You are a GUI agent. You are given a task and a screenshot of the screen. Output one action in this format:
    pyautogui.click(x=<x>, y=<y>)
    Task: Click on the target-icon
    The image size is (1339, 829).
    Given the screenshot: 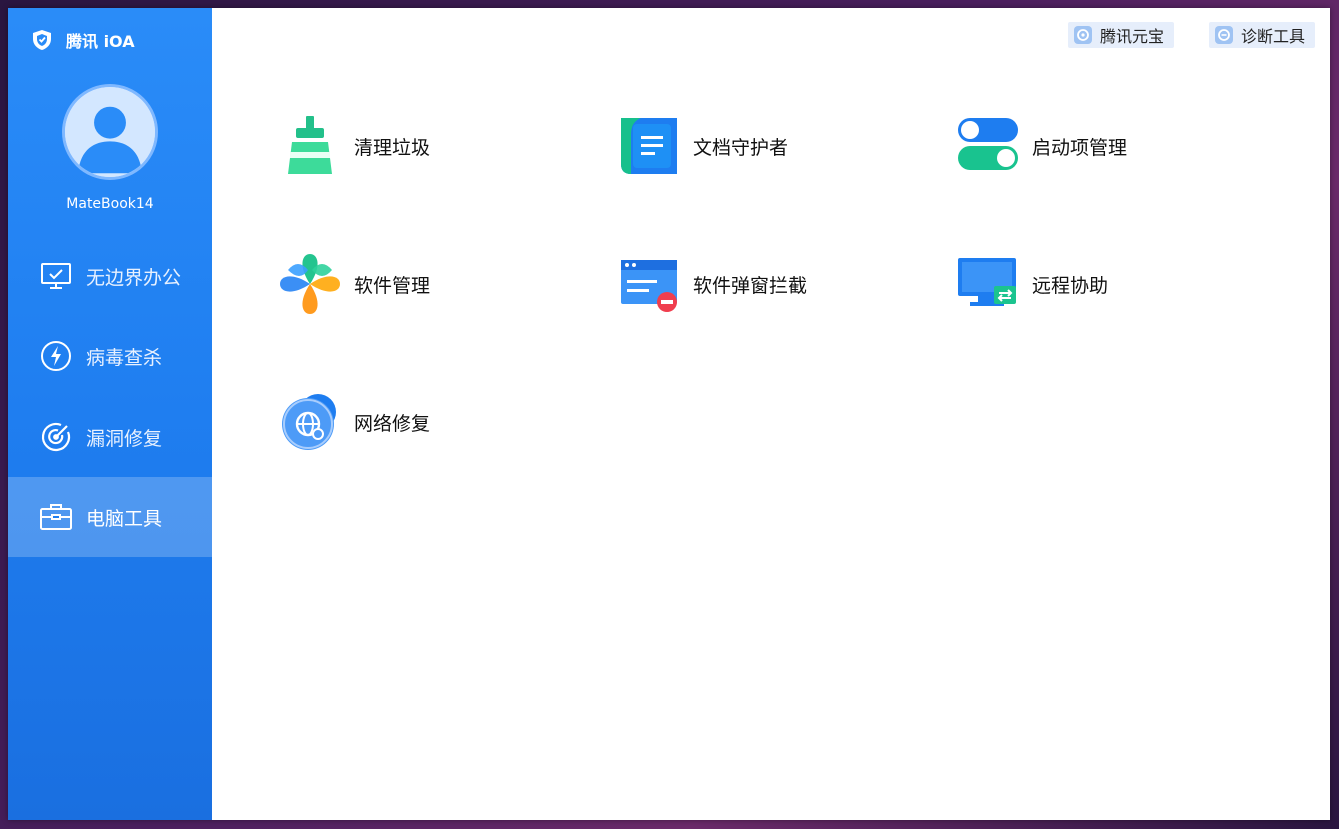 What is the action you would take?
    pyautogui.click(x=56, y=437)
    